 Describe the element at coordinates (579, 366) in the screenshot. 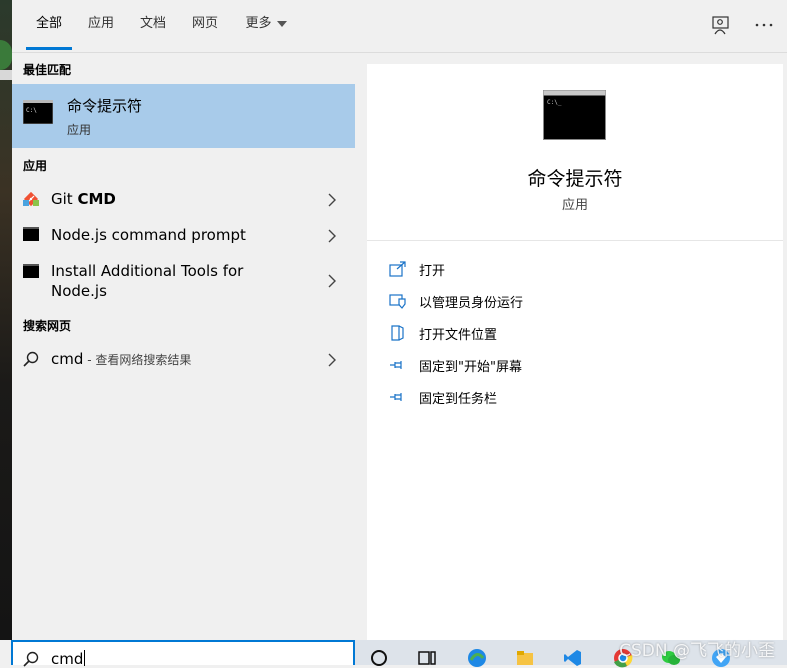

I see `action-pin-to-start: 固定到"开始"屏幕` at that location.